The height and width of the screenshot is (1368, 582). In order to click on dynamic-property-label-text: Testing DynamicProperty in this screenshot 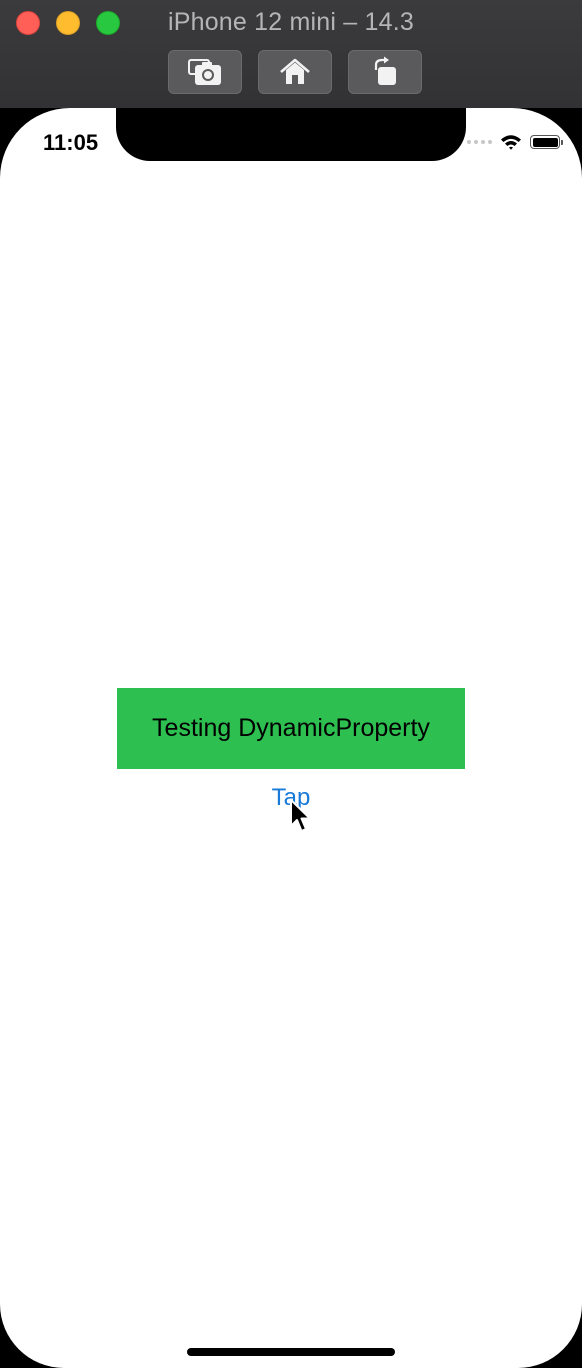, I will do `click(291, 728)`.